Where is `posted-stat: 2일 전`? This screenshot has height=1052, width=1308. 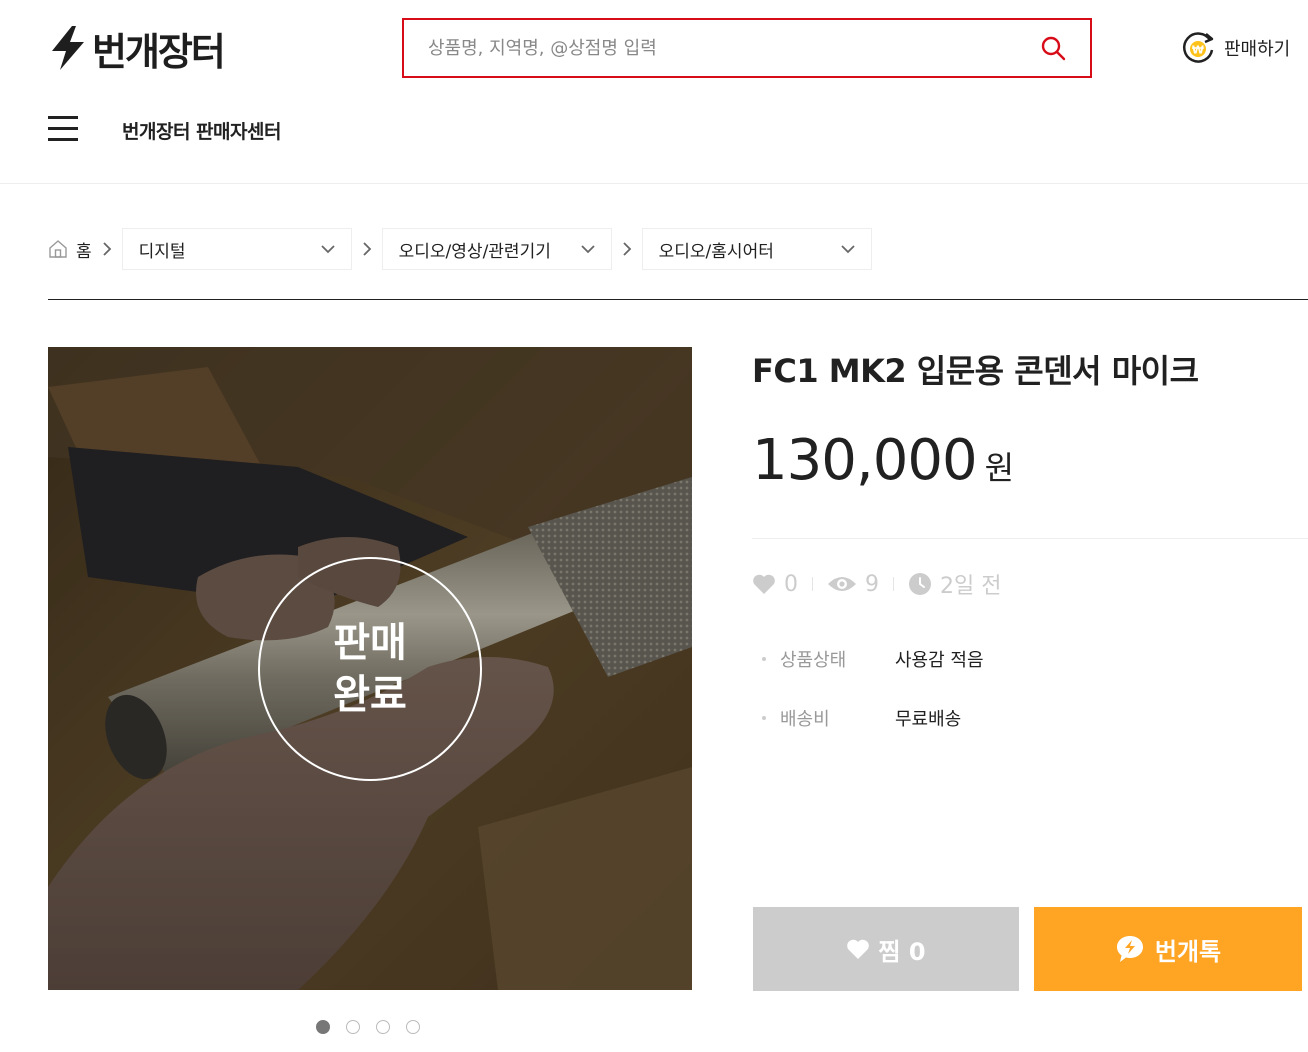
posted-stat: 2일 전 is located at coordinates (954, 584).